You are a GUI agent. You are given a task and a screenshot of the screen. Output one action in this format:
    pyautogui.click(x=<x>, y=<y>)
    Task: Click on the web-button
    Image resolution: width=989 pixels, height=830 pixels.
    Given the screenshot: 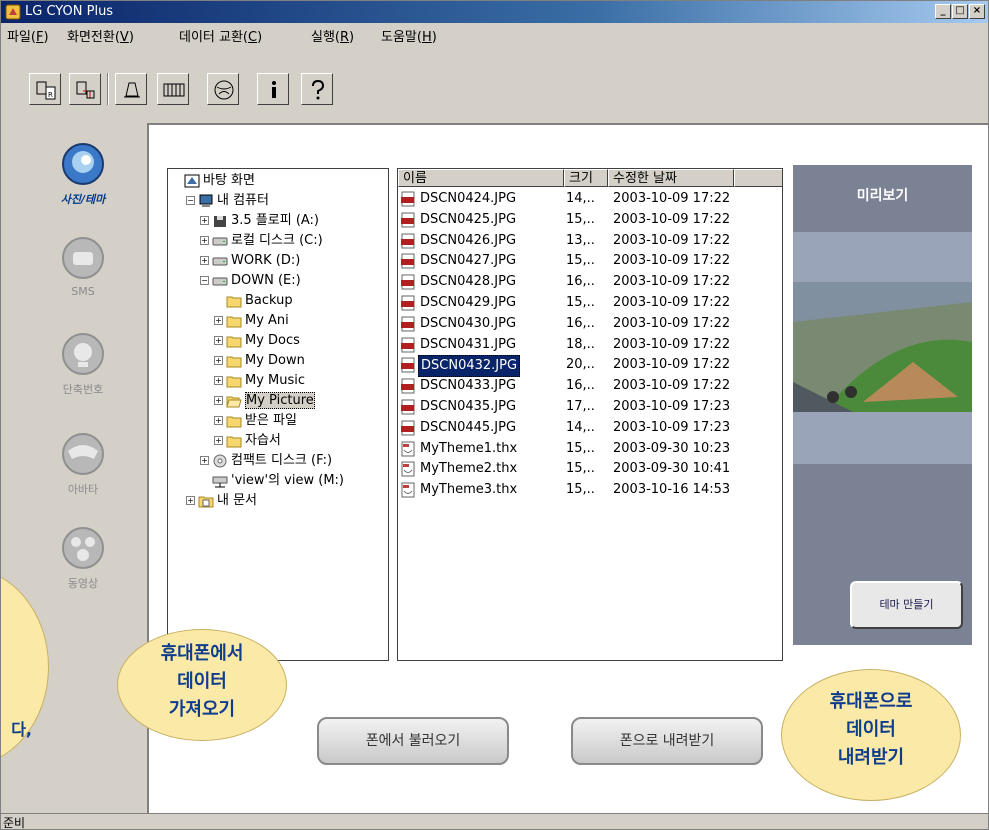 What is the action you would take?
    pyautogui.click(x=223, y=89)
    